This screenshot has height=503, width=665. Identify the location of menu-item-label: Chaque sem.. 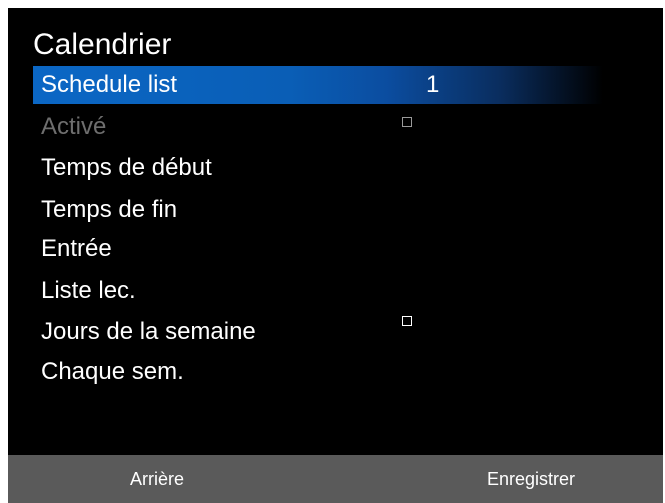
(112, 371).